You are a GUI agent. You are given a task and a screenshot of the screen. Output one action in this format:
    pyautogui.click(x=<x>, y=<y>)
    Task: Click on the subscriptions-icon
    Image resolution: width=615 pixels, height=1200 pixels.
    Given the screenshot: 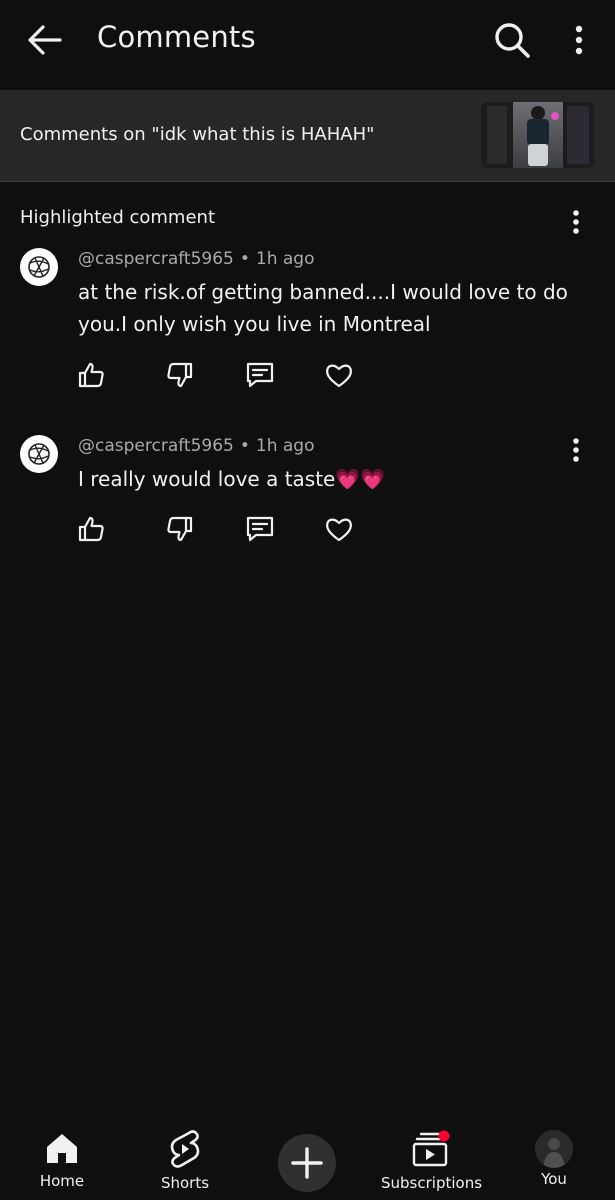 What is the action you would take?
    pyautogui.click(x=431, y=1148)
    